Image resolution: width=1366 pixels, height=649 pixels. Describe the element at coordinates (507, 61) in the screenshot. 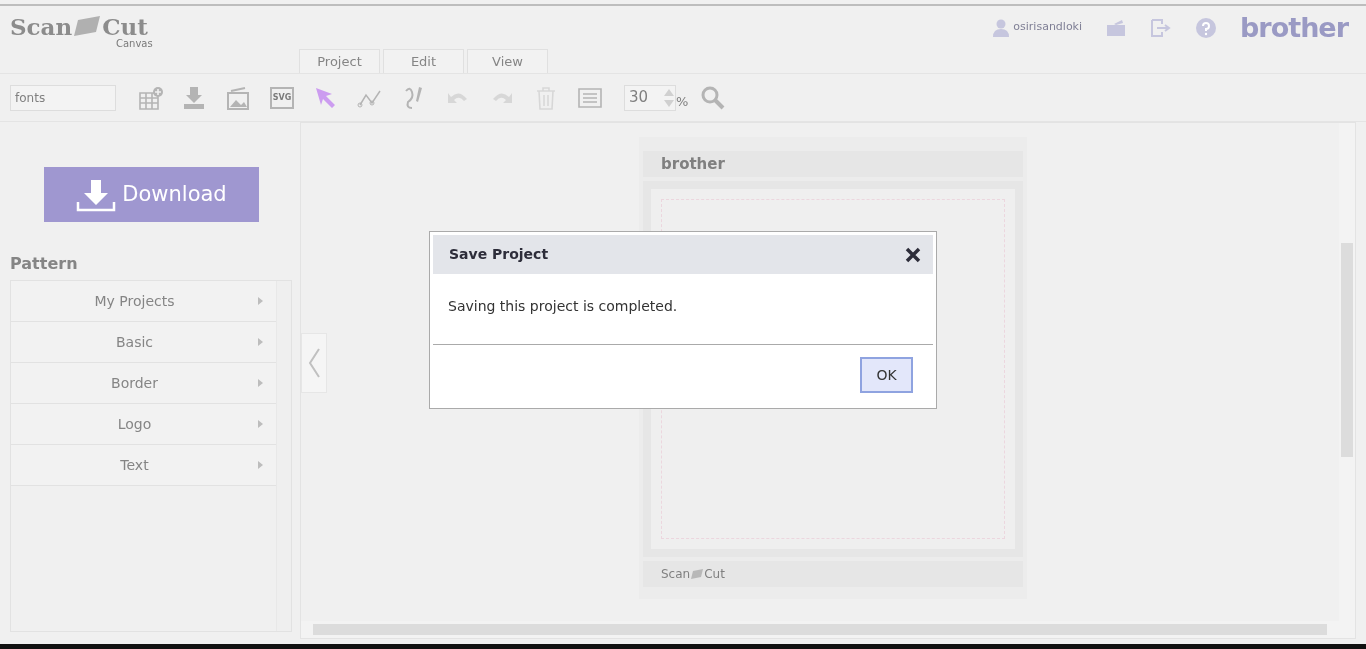

I see `tab: View` at that location.